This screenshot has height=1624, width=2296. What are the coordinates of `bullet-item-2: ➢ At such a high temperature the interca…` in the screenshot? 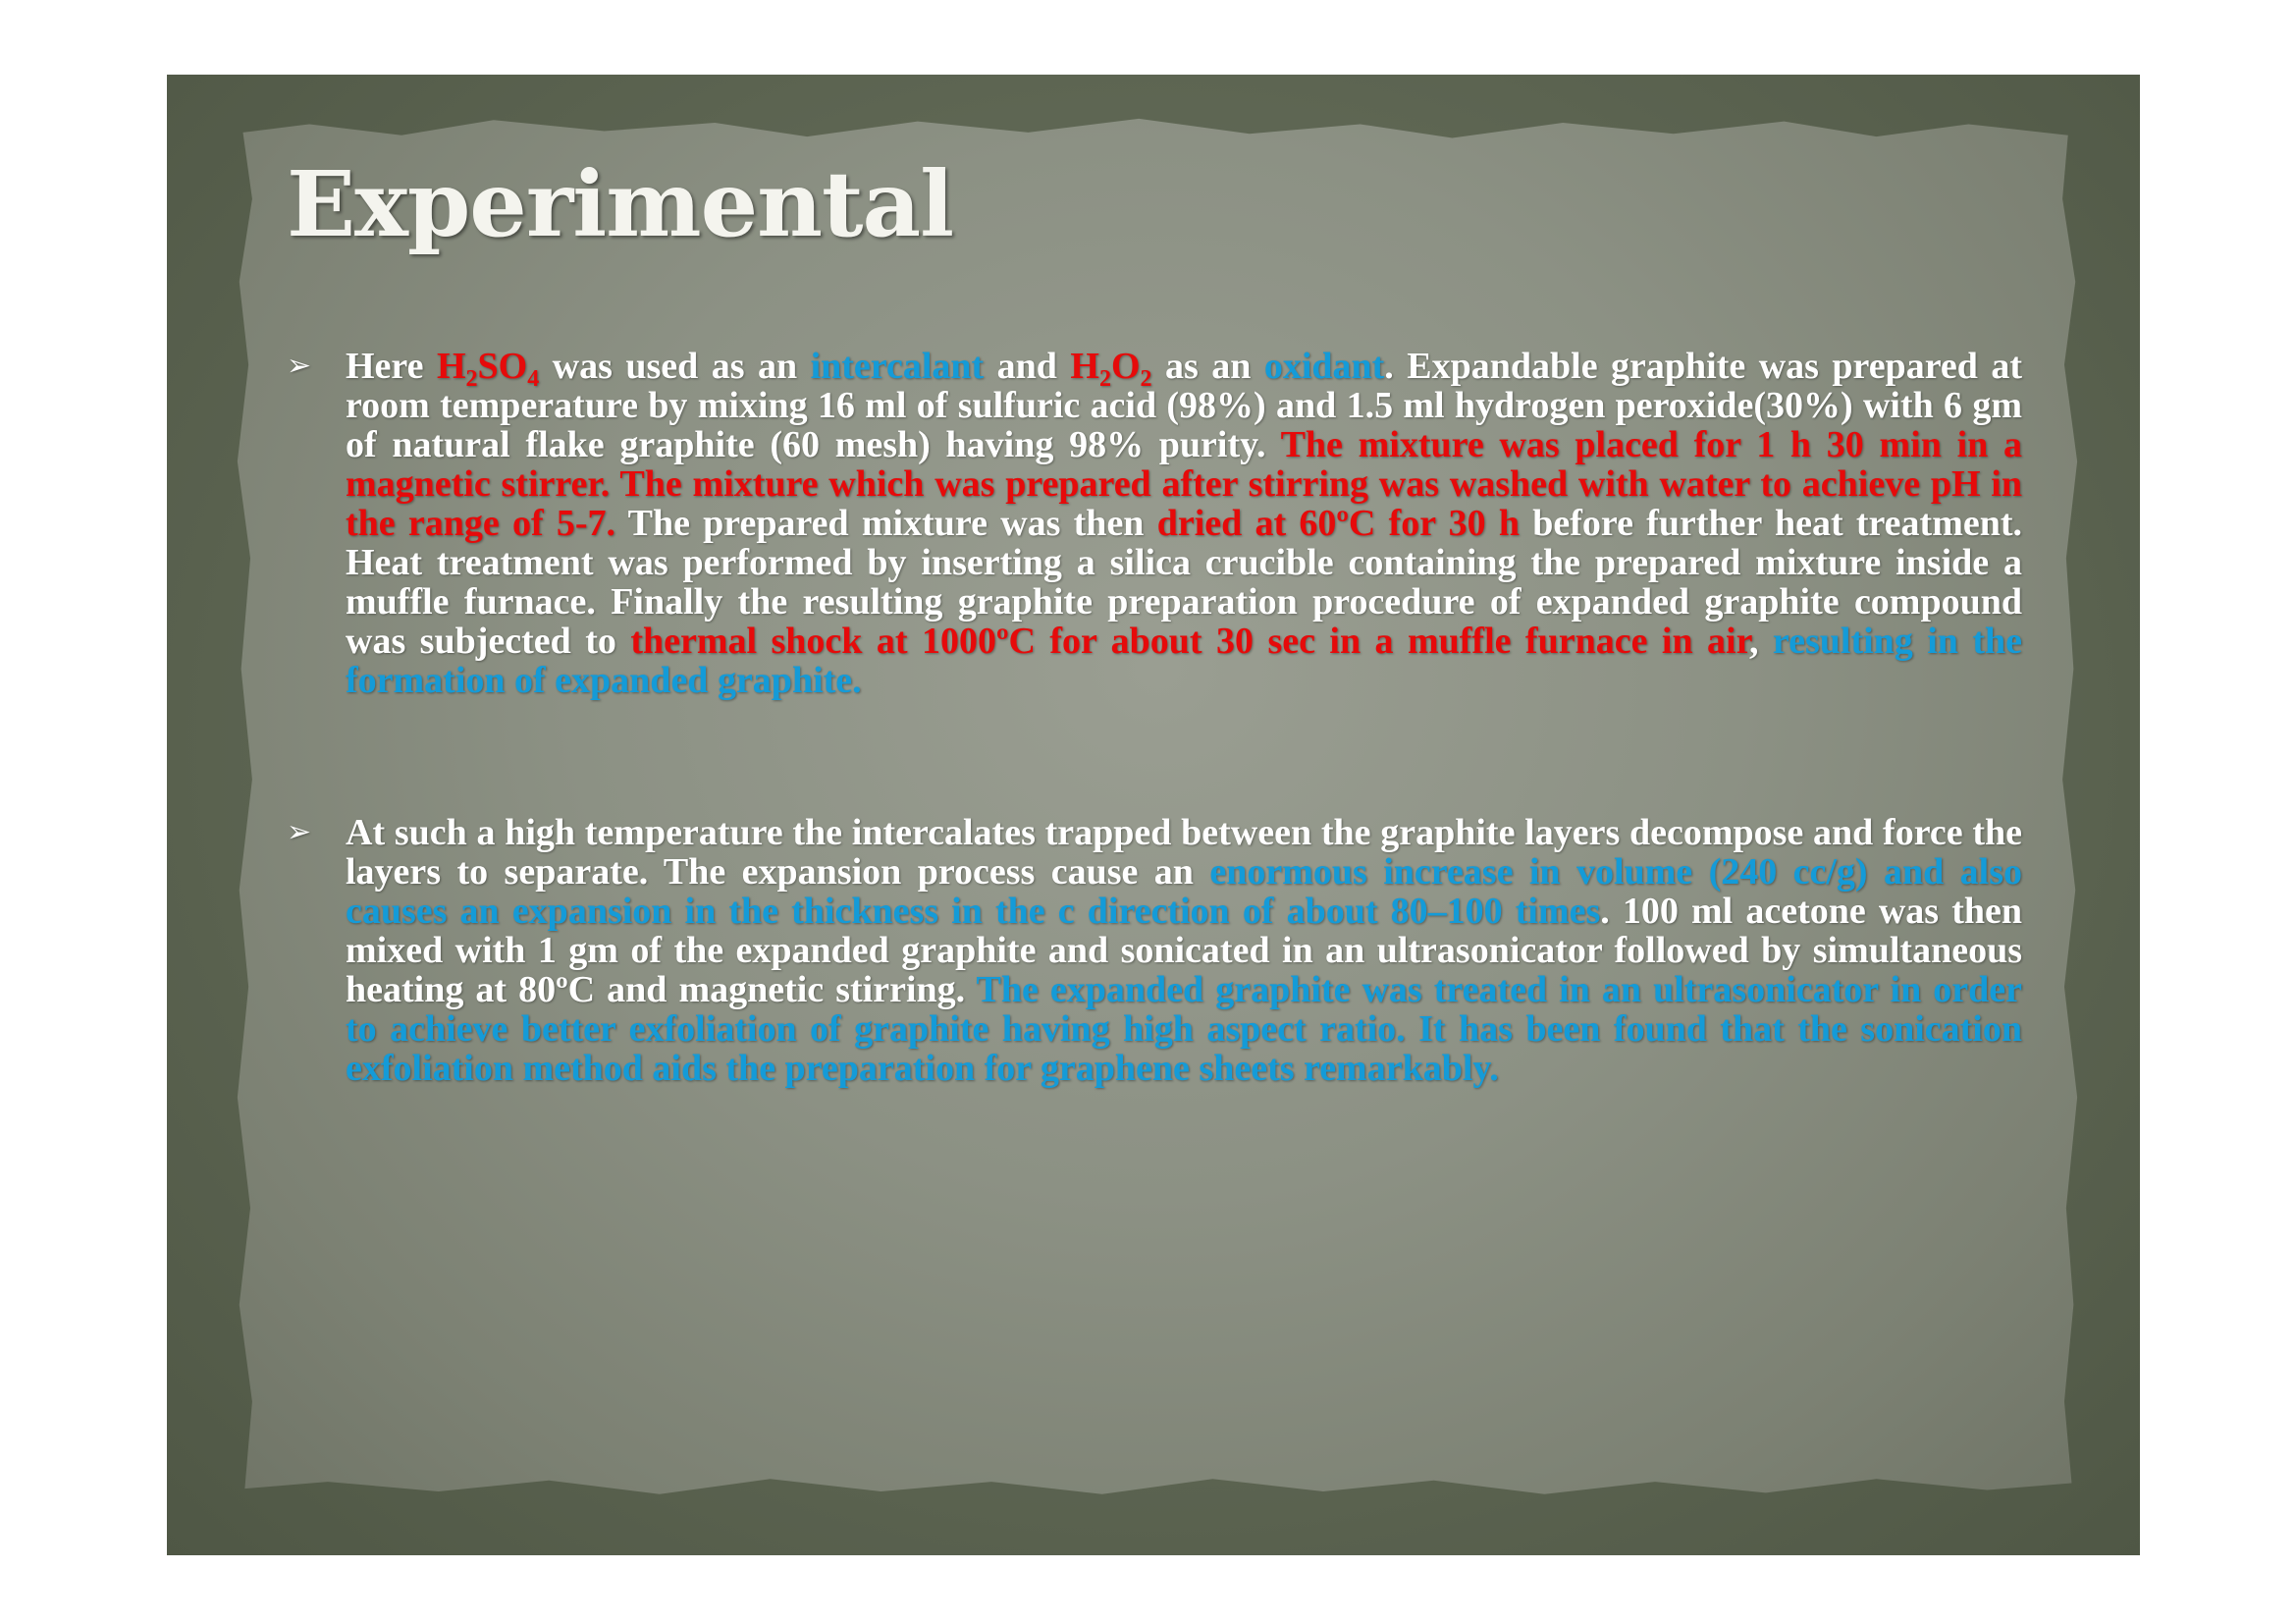 It's located at (1154, 950).